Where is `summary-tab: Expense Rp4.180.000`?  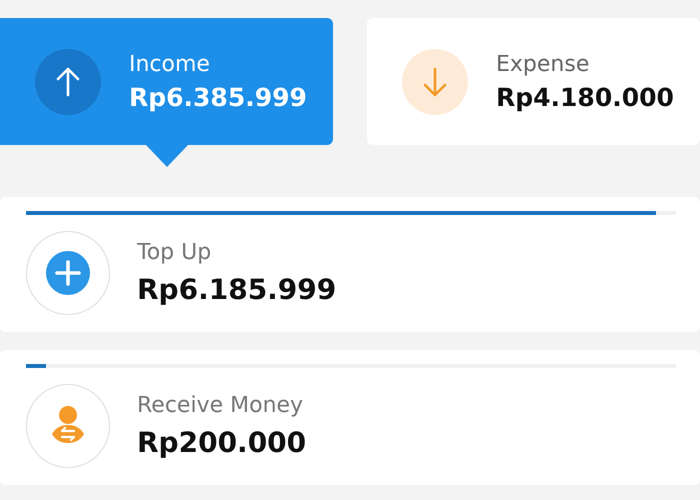 summary-tab: Expense Rp4.180.000 is located at coordinates (533, 81).